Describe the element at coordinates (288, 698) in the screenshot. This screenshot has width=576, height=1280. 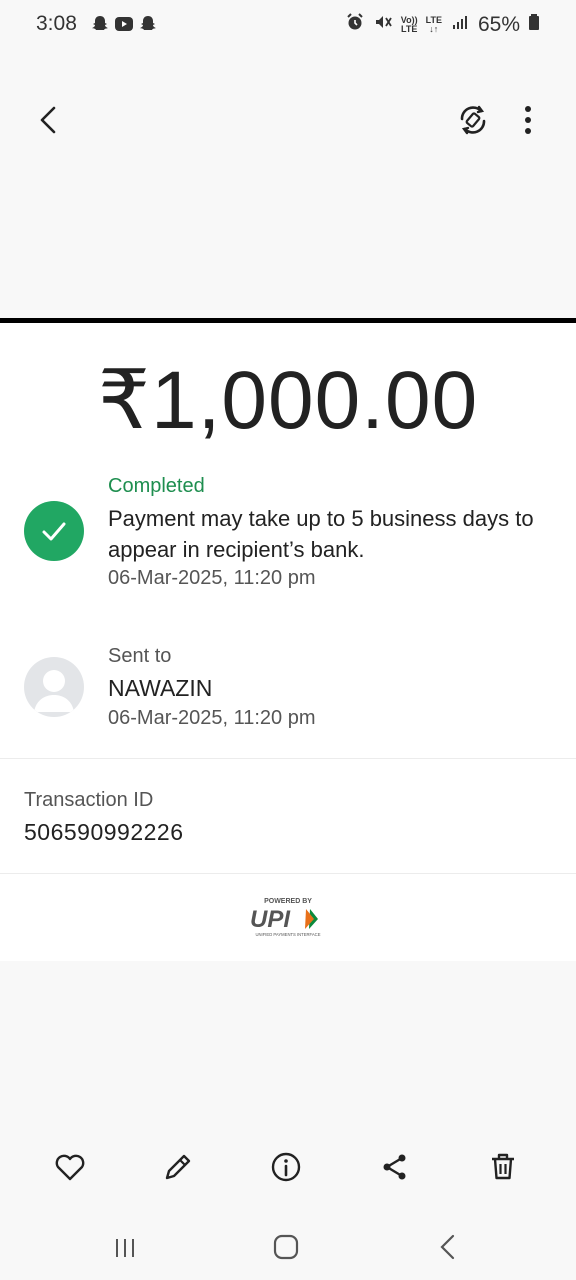
I see `sent-to-section: Sent to NAWAZIN 06-Mar-2025, 11:20 pm` at that location.